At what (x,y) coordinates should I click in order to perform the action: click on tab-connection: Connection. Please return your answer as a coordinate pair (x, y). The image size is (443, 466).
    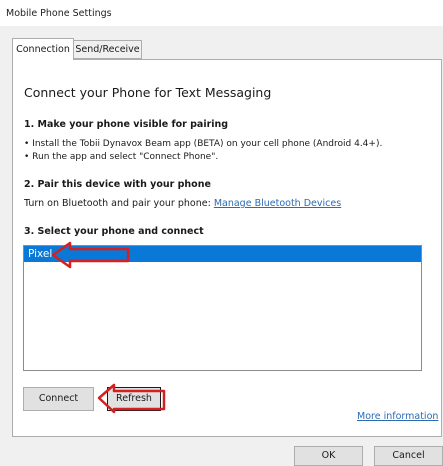
    Looking at the image, I should click on (43, 49).